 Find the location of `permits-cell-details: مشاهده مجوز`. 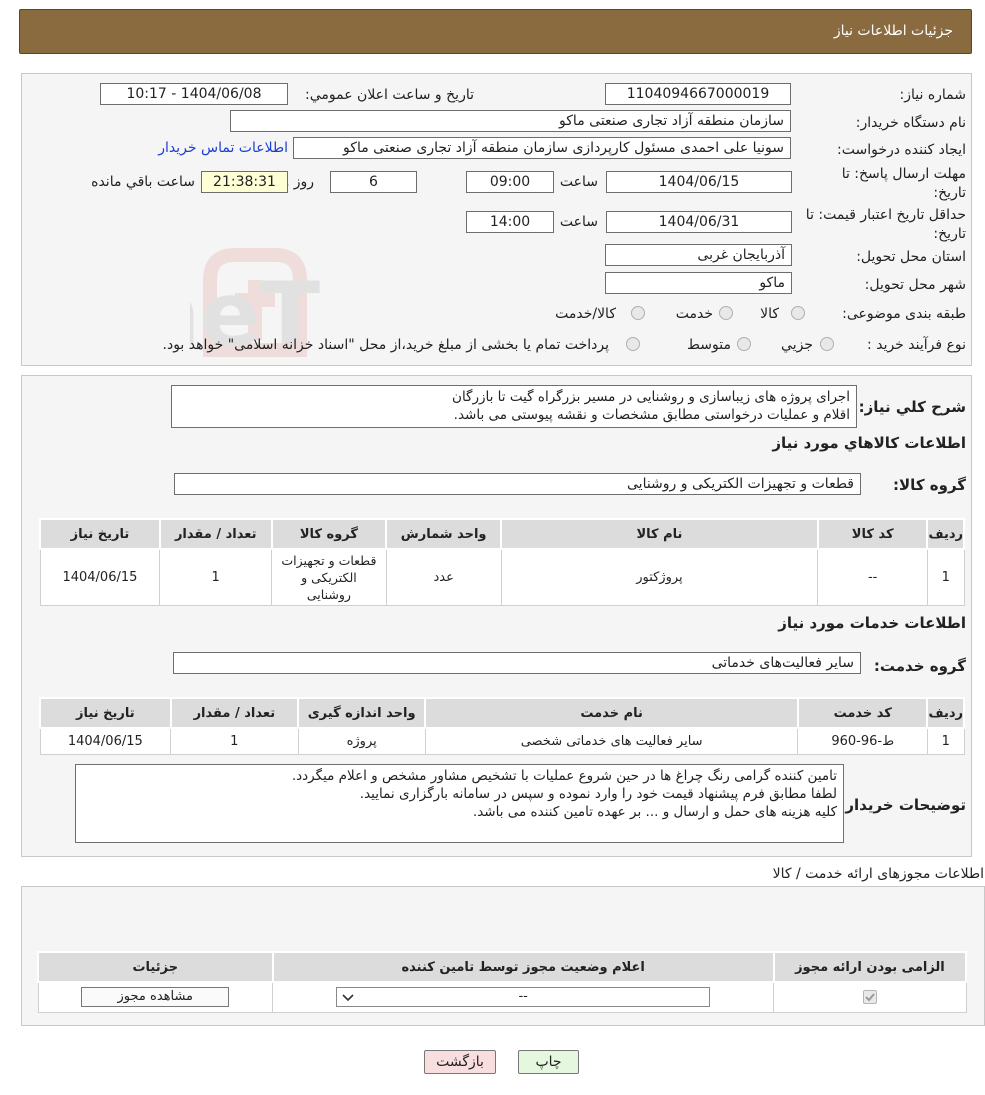

permits-cell-details: مشاهده مجوز is located at coordinates (155, 997).